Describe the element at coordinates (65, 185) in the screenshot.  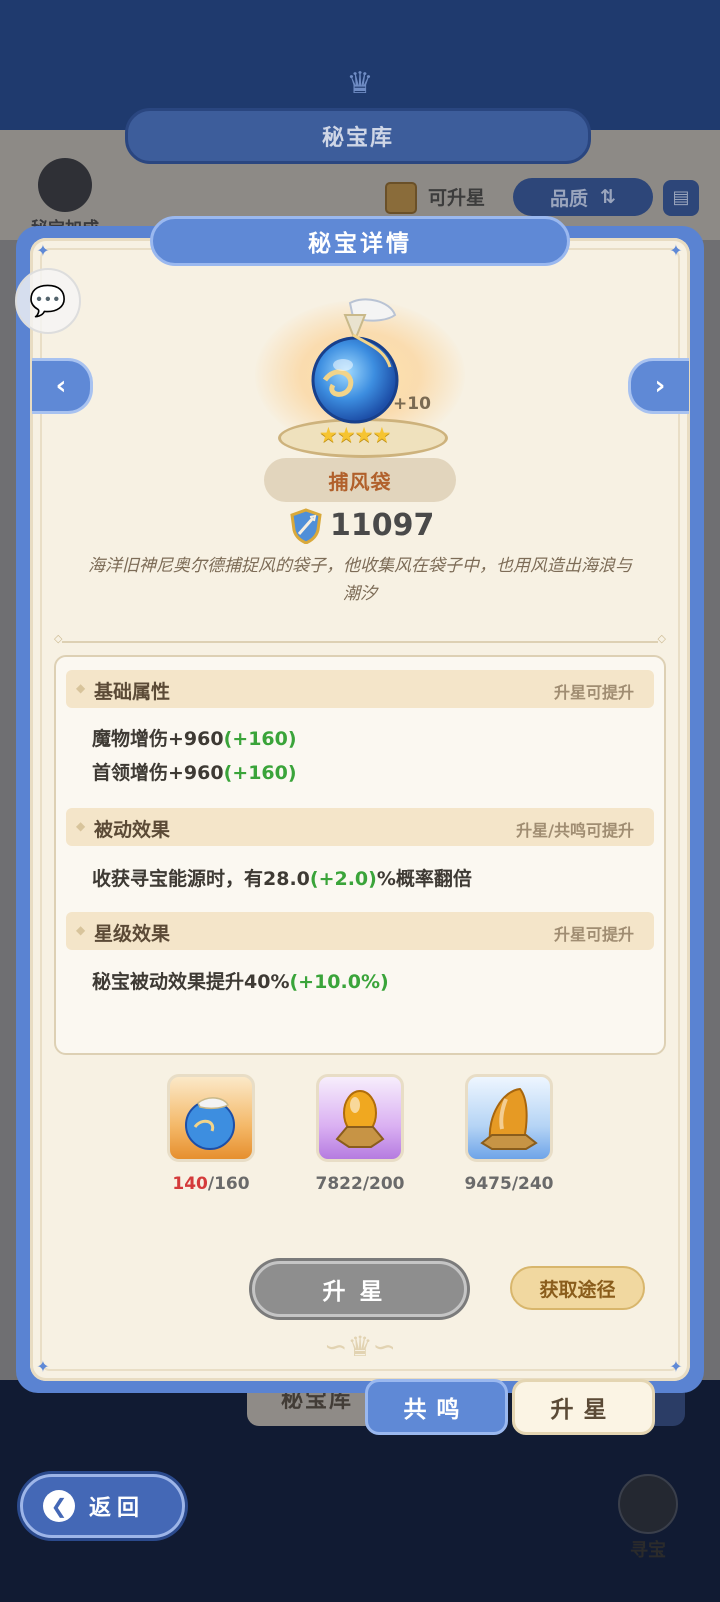
I see `bonus-icon` at that location.